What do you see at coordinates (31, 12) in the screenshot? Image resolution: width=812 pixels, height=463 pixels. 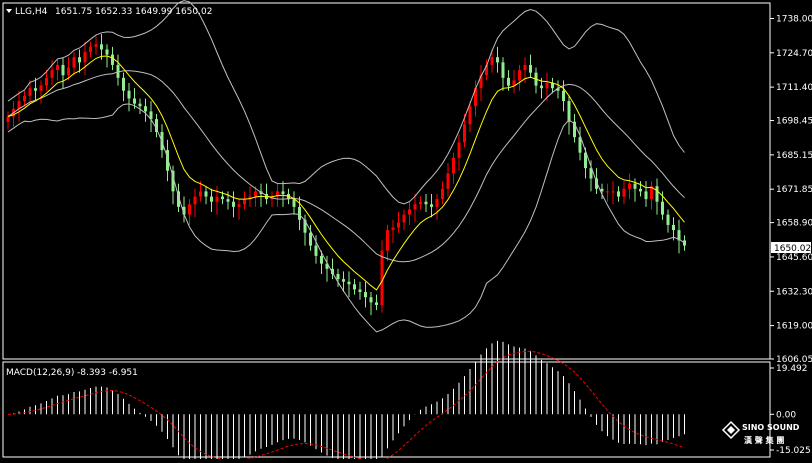 I see `symbol-label: LLG,H4` at bounding box center [31, 12].